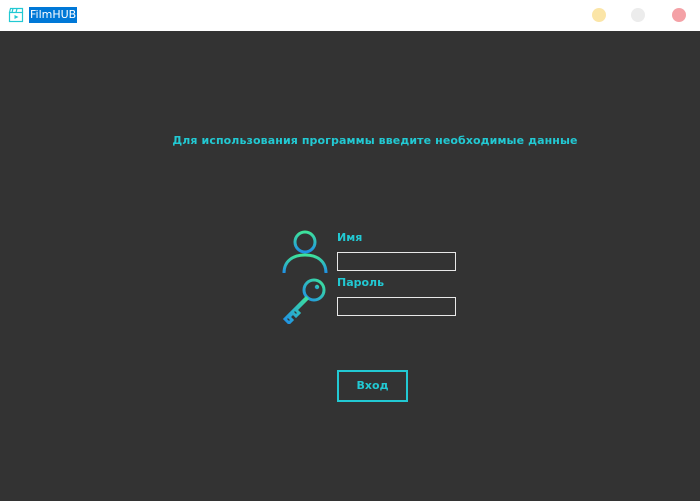  I want to click on maximize-button, so click(638, 15).